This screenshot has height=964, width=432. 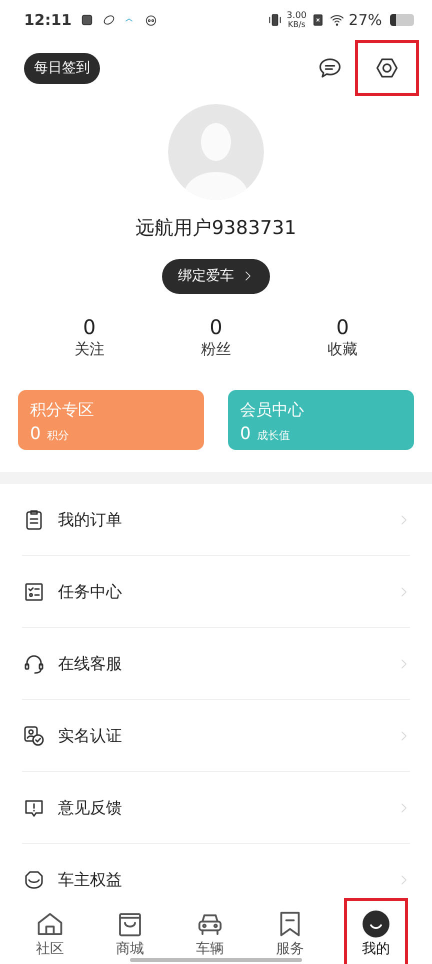 I want to click on id-check-icon, so click(x=34, y=736).